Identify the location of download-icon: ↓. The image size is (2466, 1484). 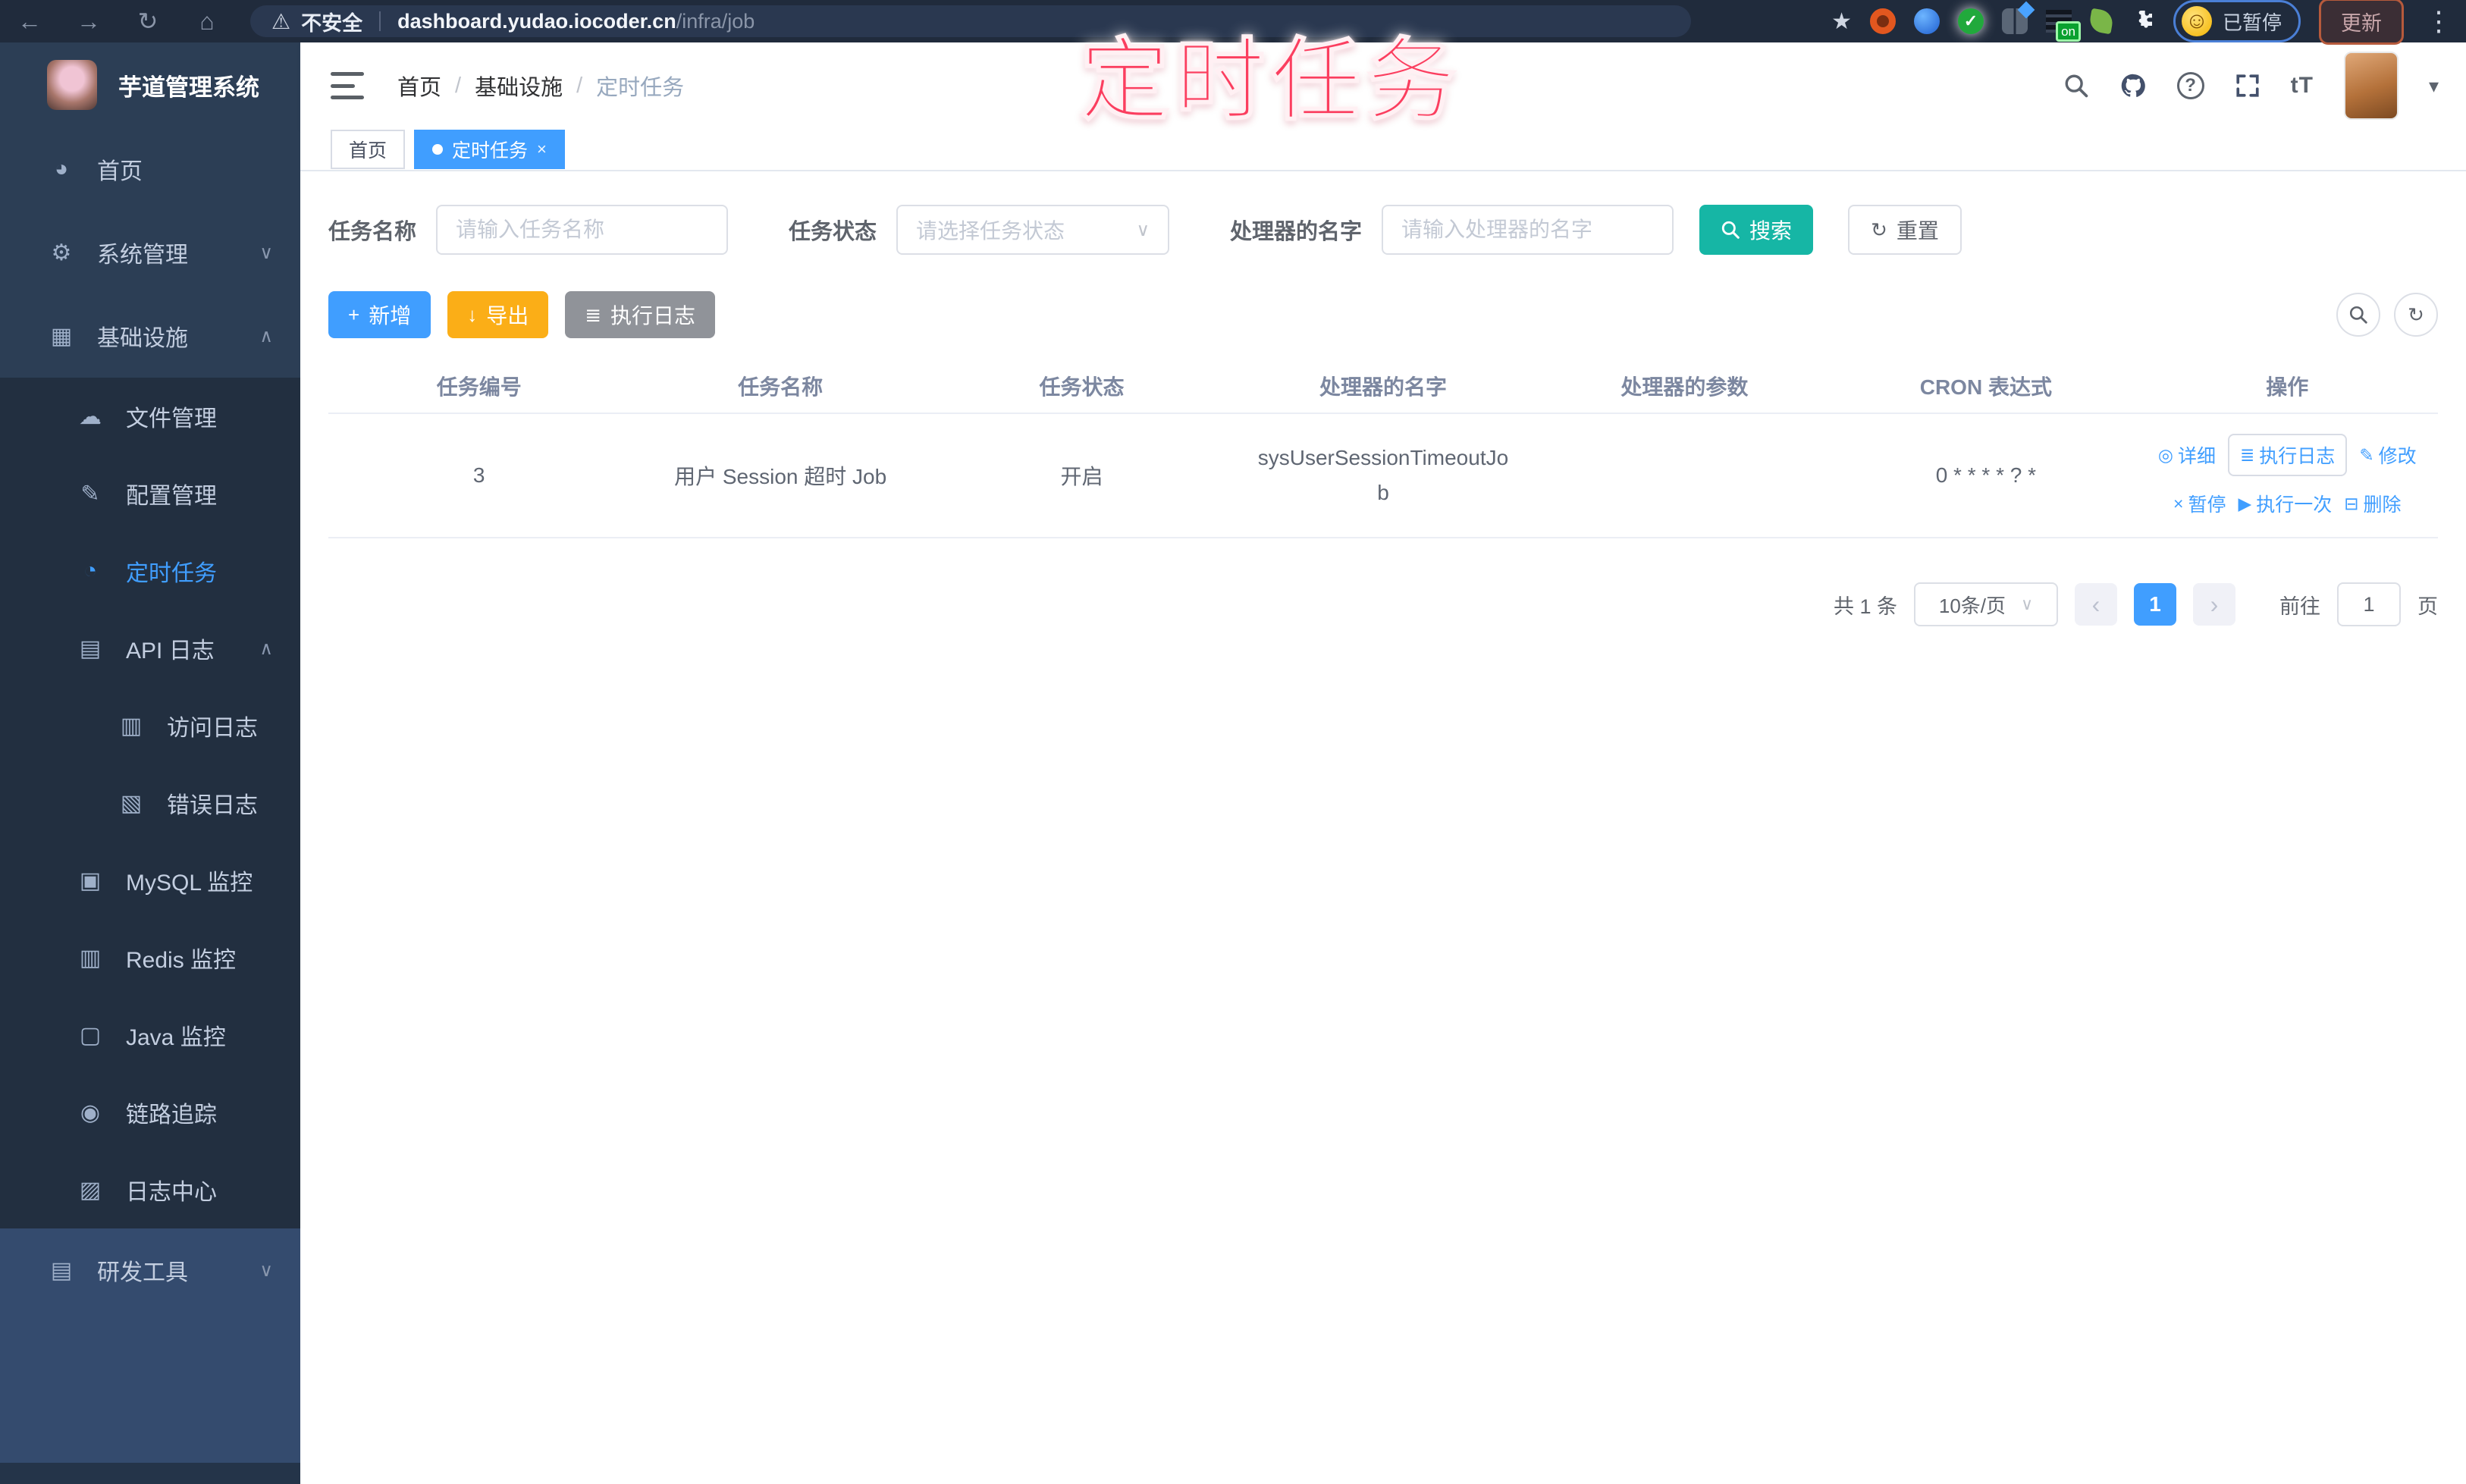
(472, 315).